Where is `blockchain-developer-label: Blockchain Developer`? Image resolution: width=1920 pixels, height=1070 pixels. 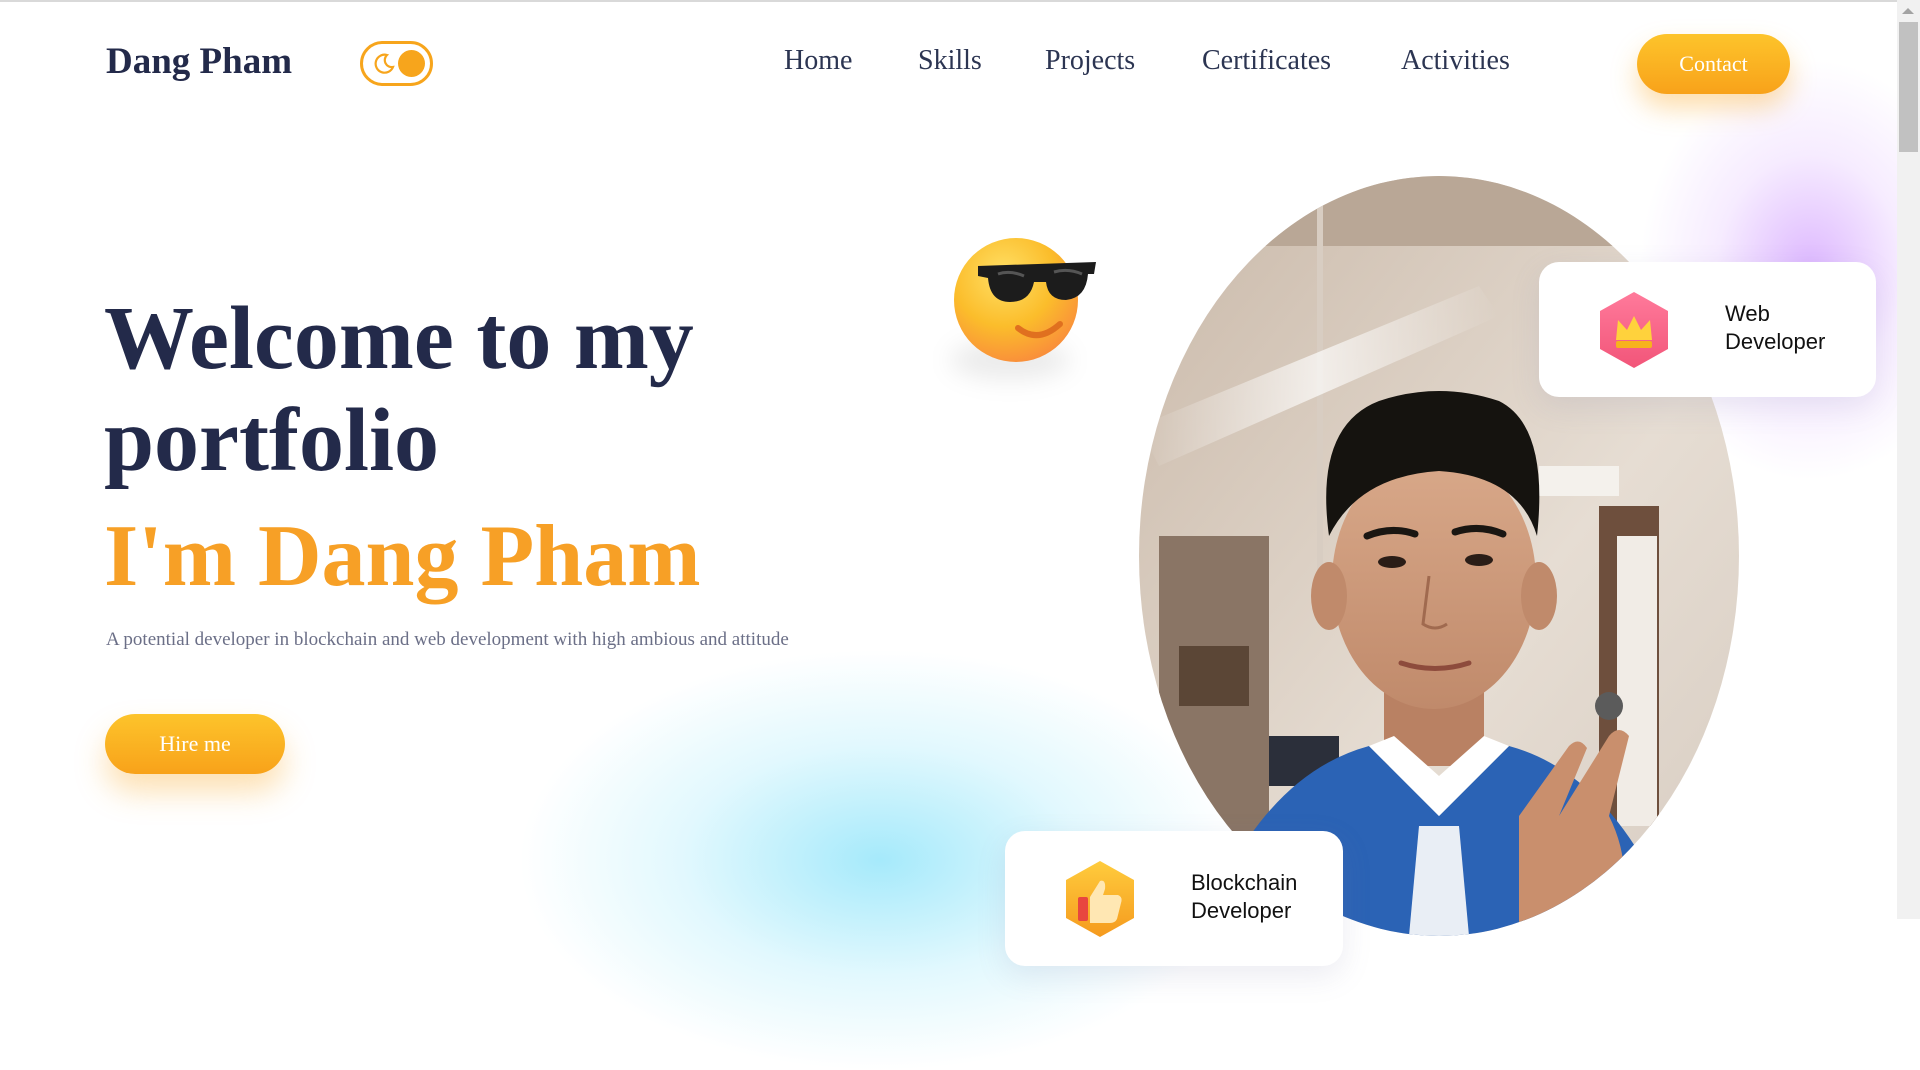 blockchain-developer-label: Blockchain Developer is located at coordinates (1244, 896).